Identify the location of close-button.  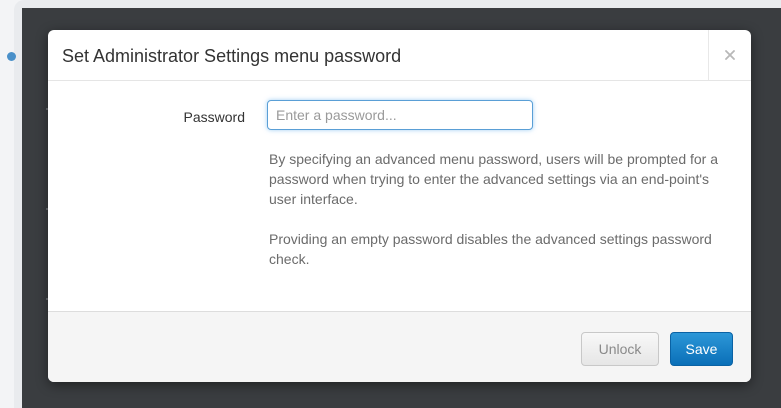
(729, 55).